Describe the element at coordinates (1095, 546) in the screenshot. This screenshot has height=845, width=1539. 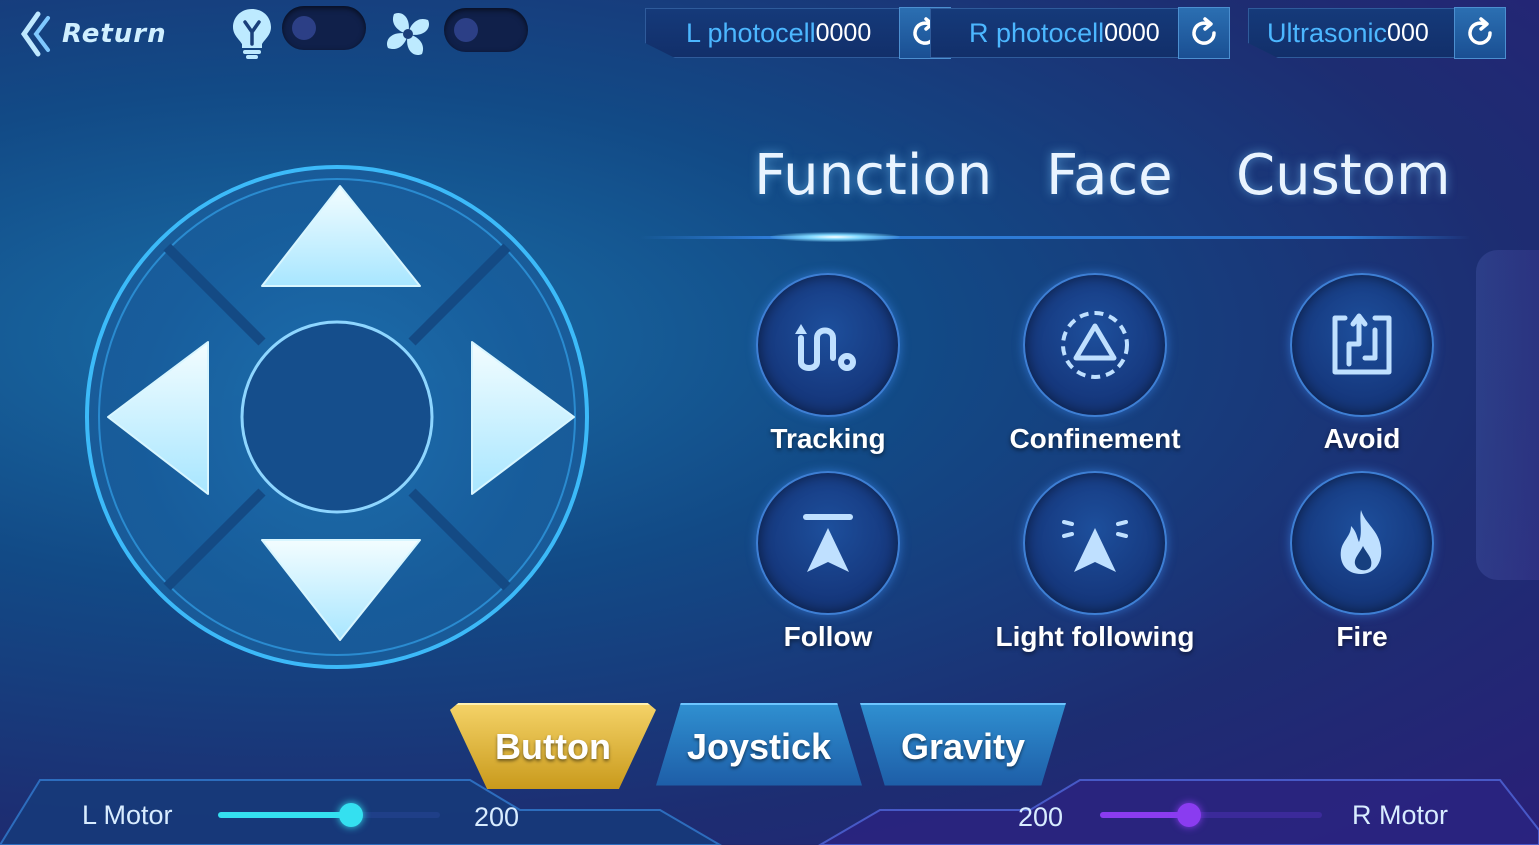
I see `light-following-icon` at that location.